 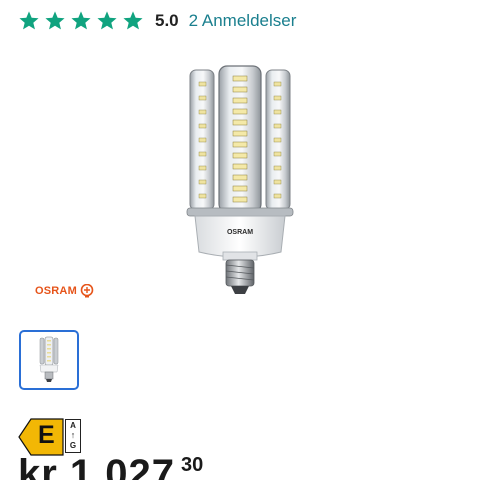 I want to click on energy-scale: A ↑ G, so click(x=73, y=436).